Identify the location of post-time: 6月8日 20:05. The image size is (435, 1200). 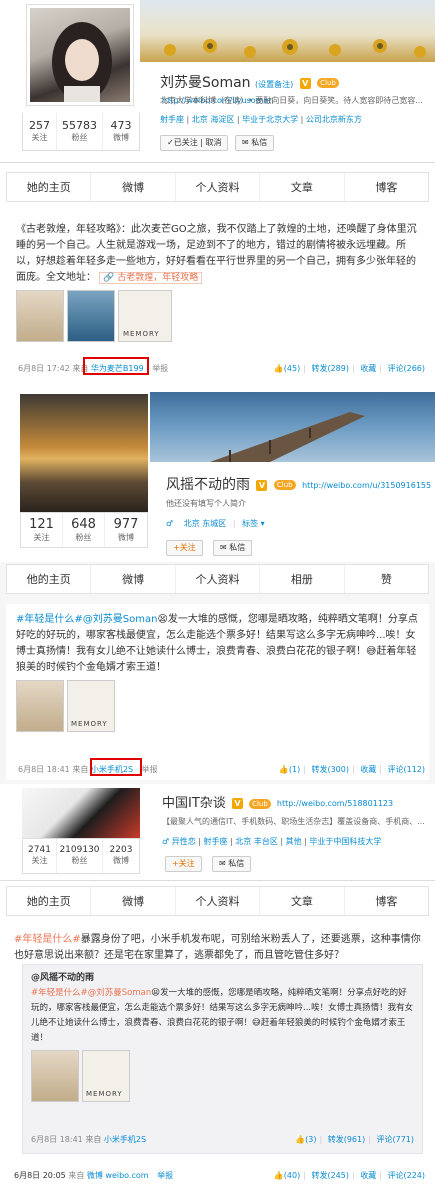
(40, 1175).